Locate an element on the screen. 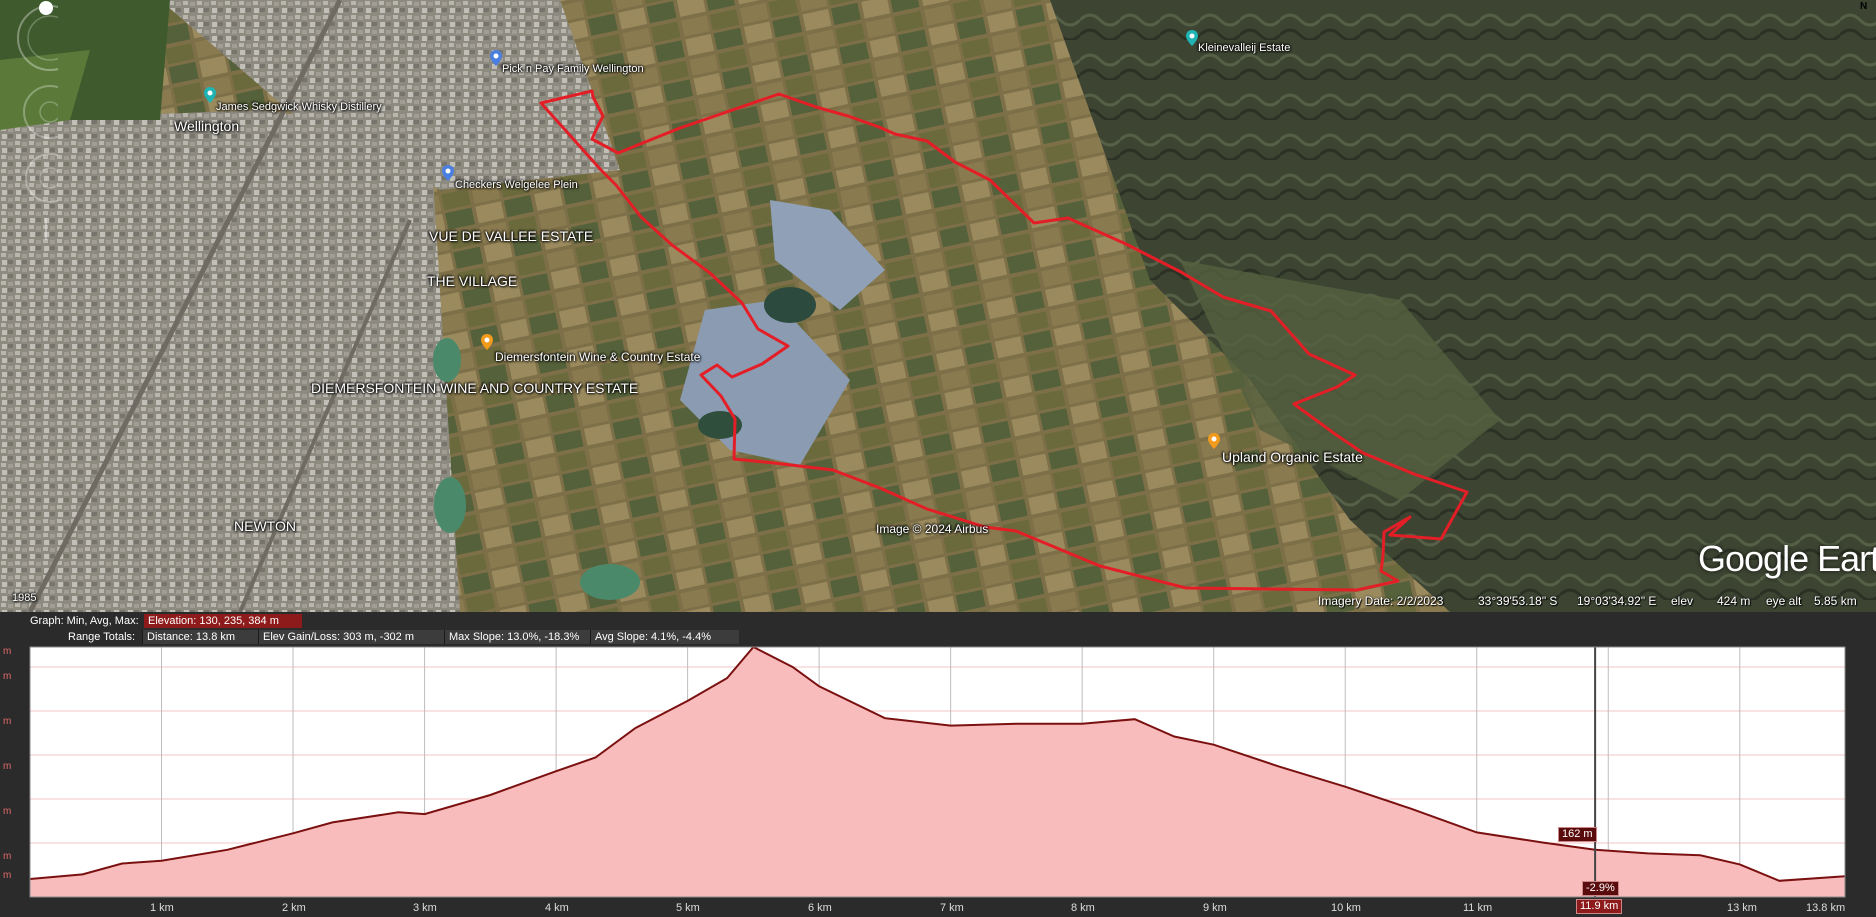 The image size is (1876, 917). x-tick-label: 11 km is located at coordinates (1478, 908).